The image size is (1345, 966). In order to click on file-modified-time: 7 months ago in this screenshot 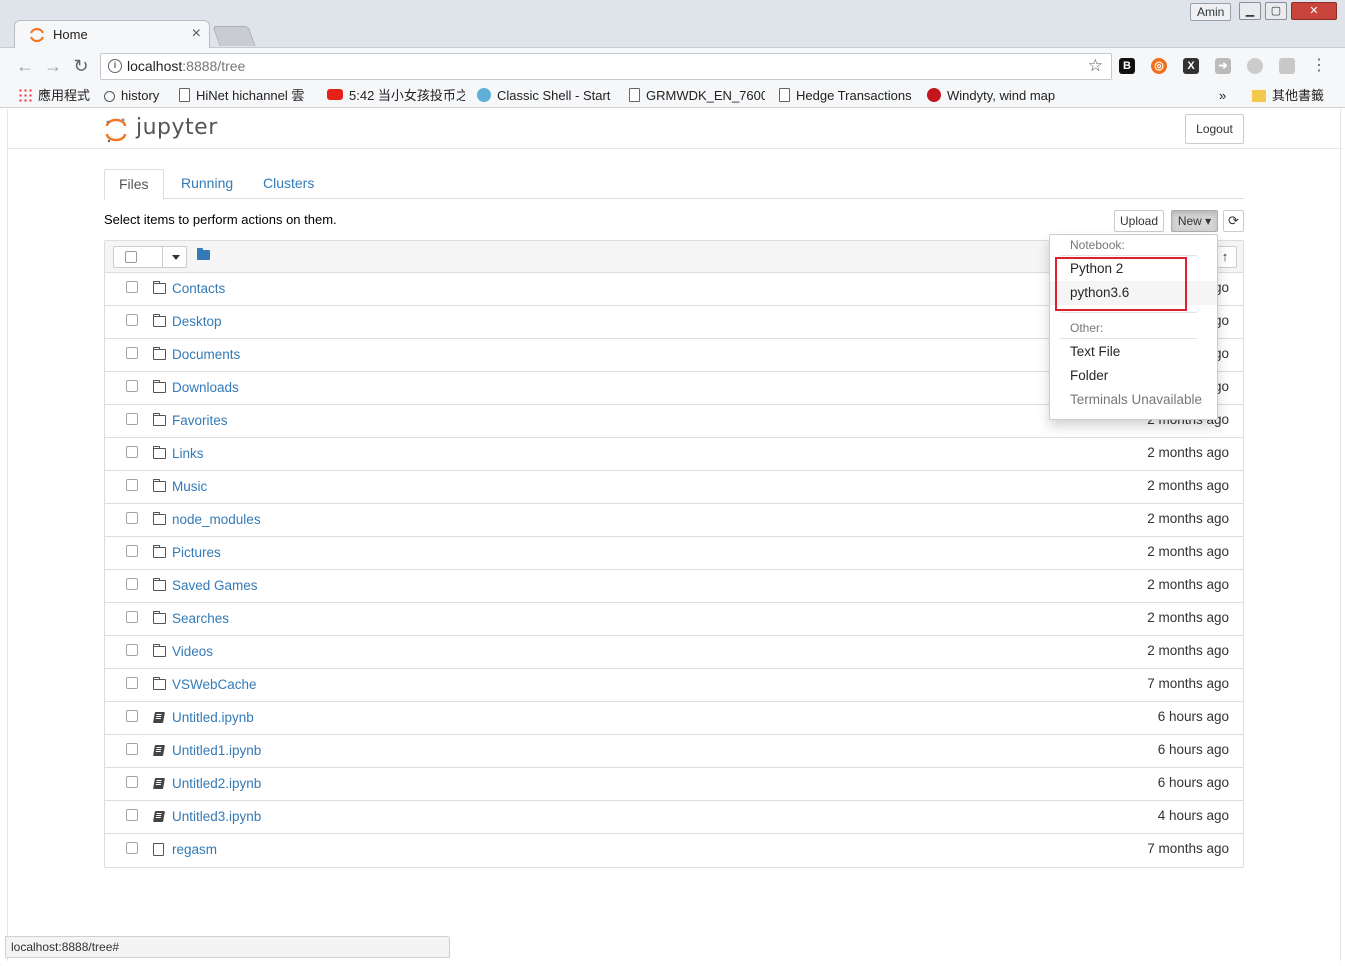, I will do `click(1188, 848)`.